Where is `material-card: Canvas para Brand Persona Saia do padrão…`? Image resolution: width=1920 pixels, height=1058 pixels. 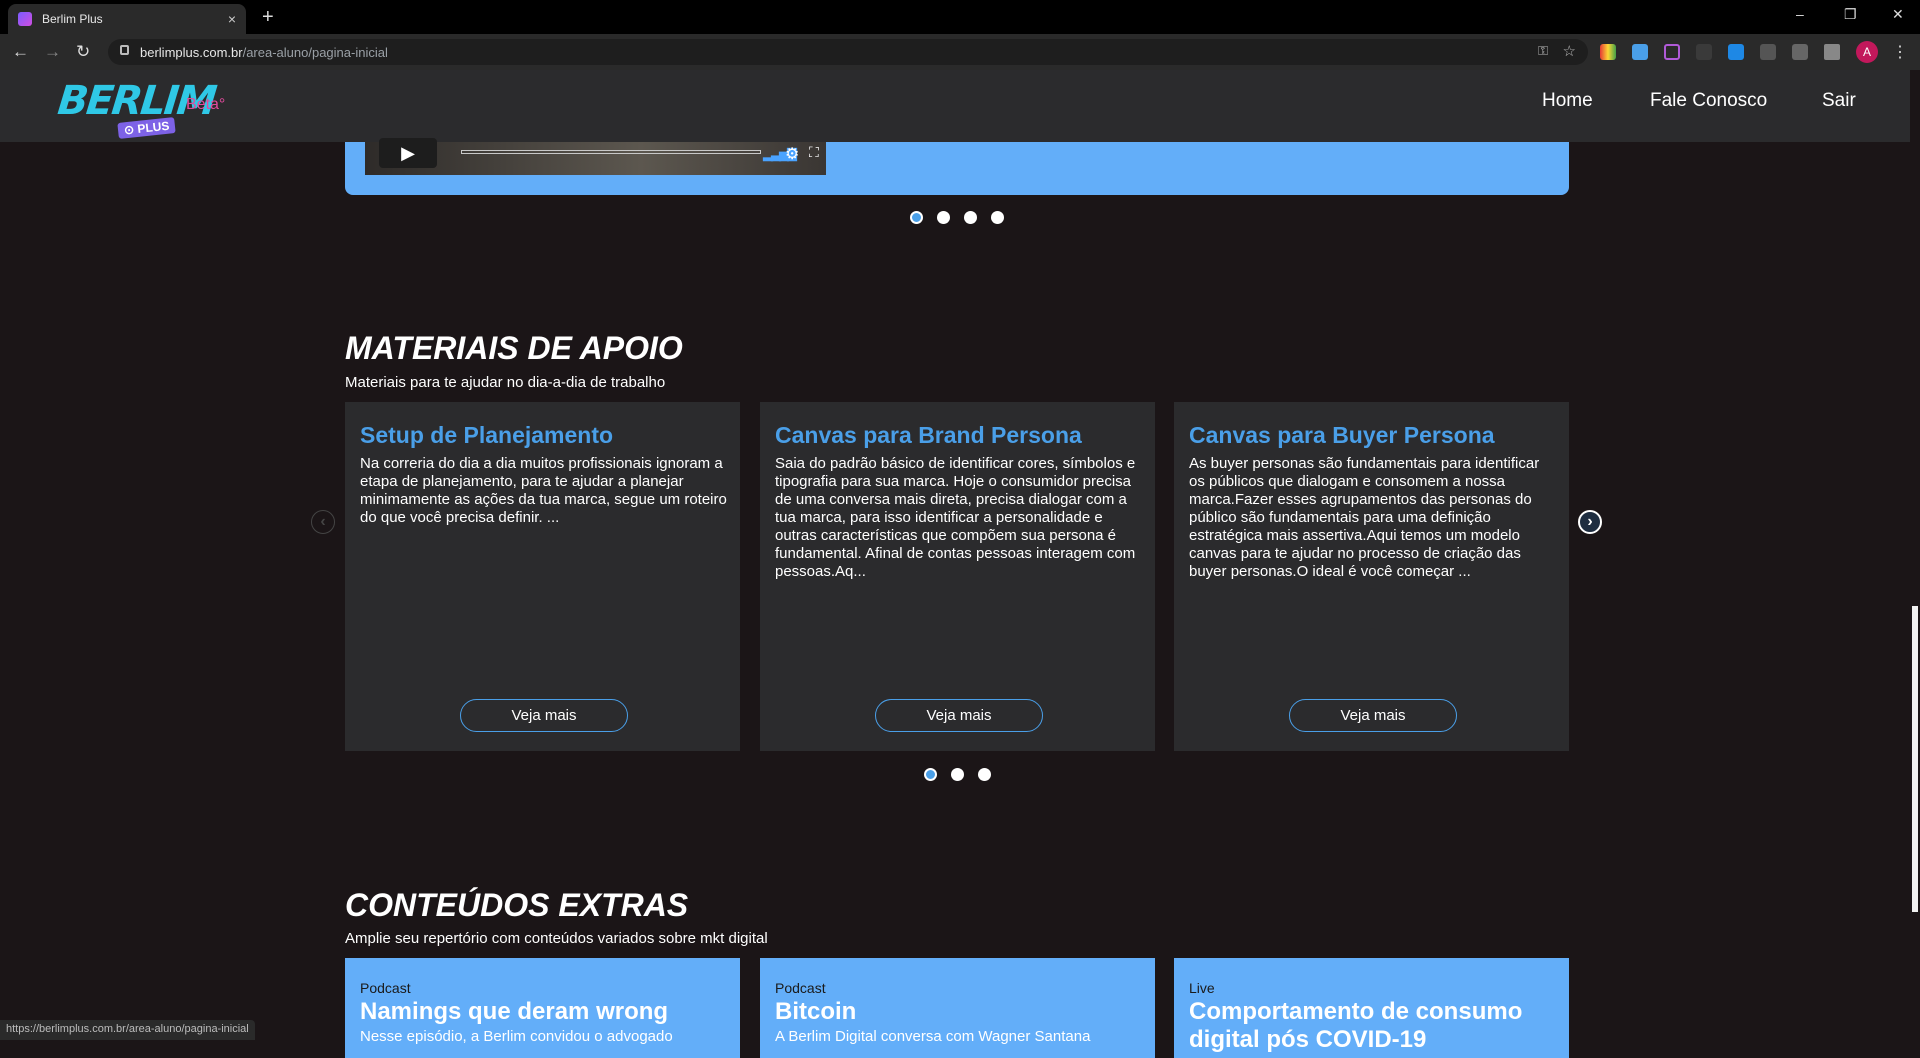 material-card: Canvas para Brand Persona Saia do padrão… is located at coordinates (957, 576).